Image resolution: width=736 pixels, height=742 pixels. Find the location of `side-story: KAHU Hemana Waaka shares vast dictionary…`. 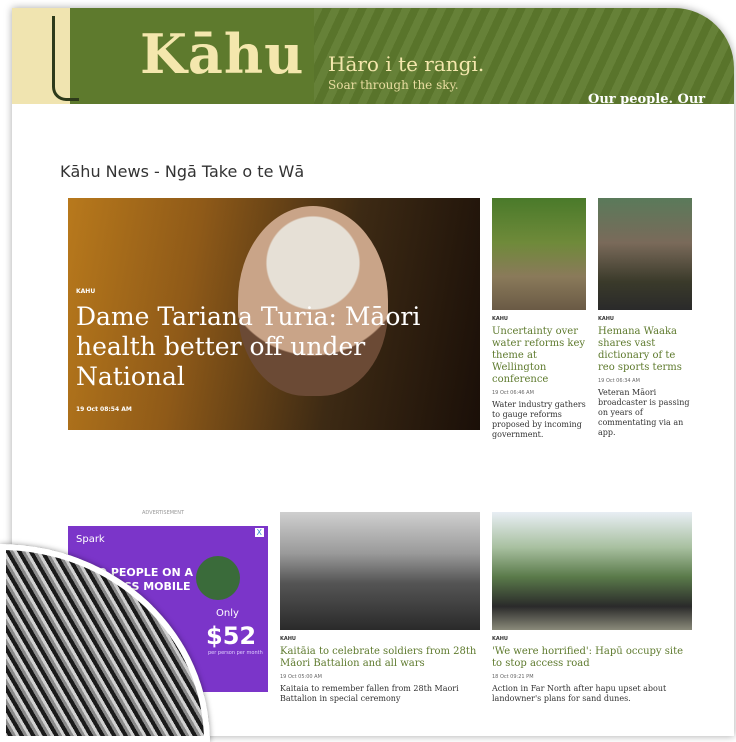

side-story: KAHU Hemana Waaka shares vast dictionary… is located at coordinates (645, 318).